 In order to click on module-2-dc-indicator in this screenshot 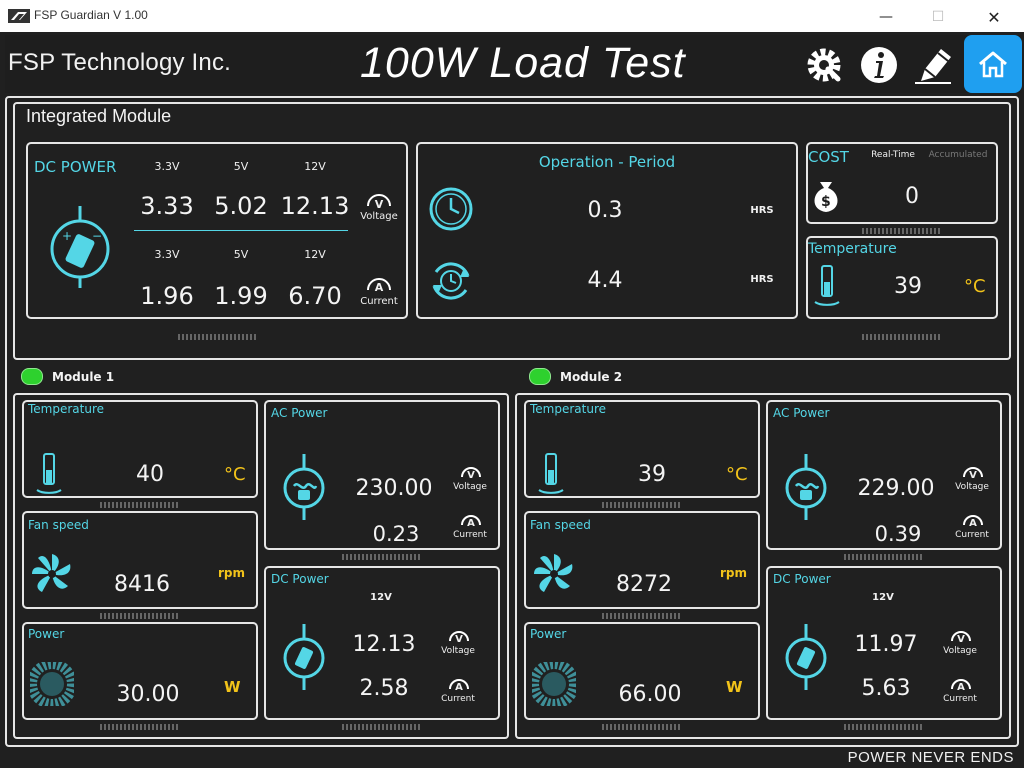, I will do `click(884, 727)`.